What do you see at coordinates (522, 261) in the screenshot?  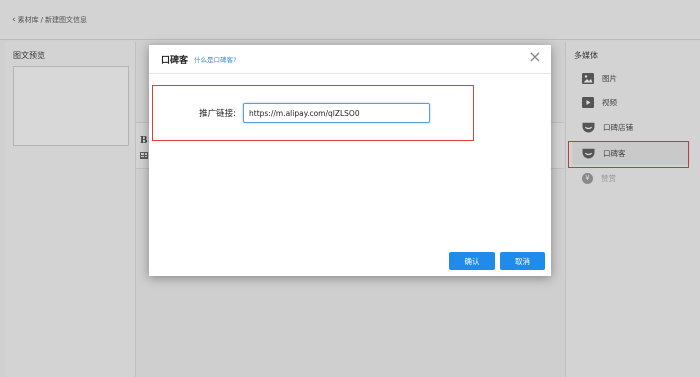 I see `cancel-button: 取消` at bounding box center [522, 261].